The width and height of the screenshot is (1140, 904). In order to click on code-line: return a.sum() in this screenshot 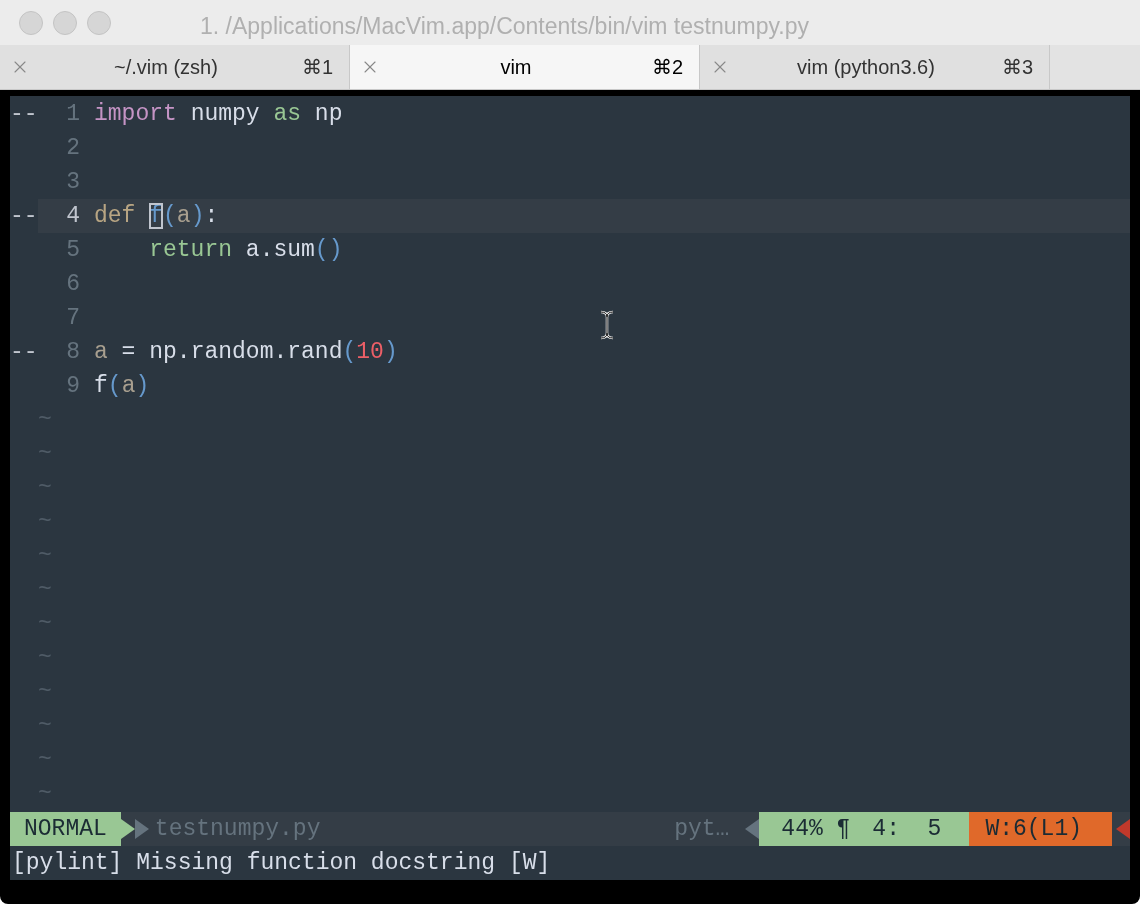, I will do `click(245, 250)`.